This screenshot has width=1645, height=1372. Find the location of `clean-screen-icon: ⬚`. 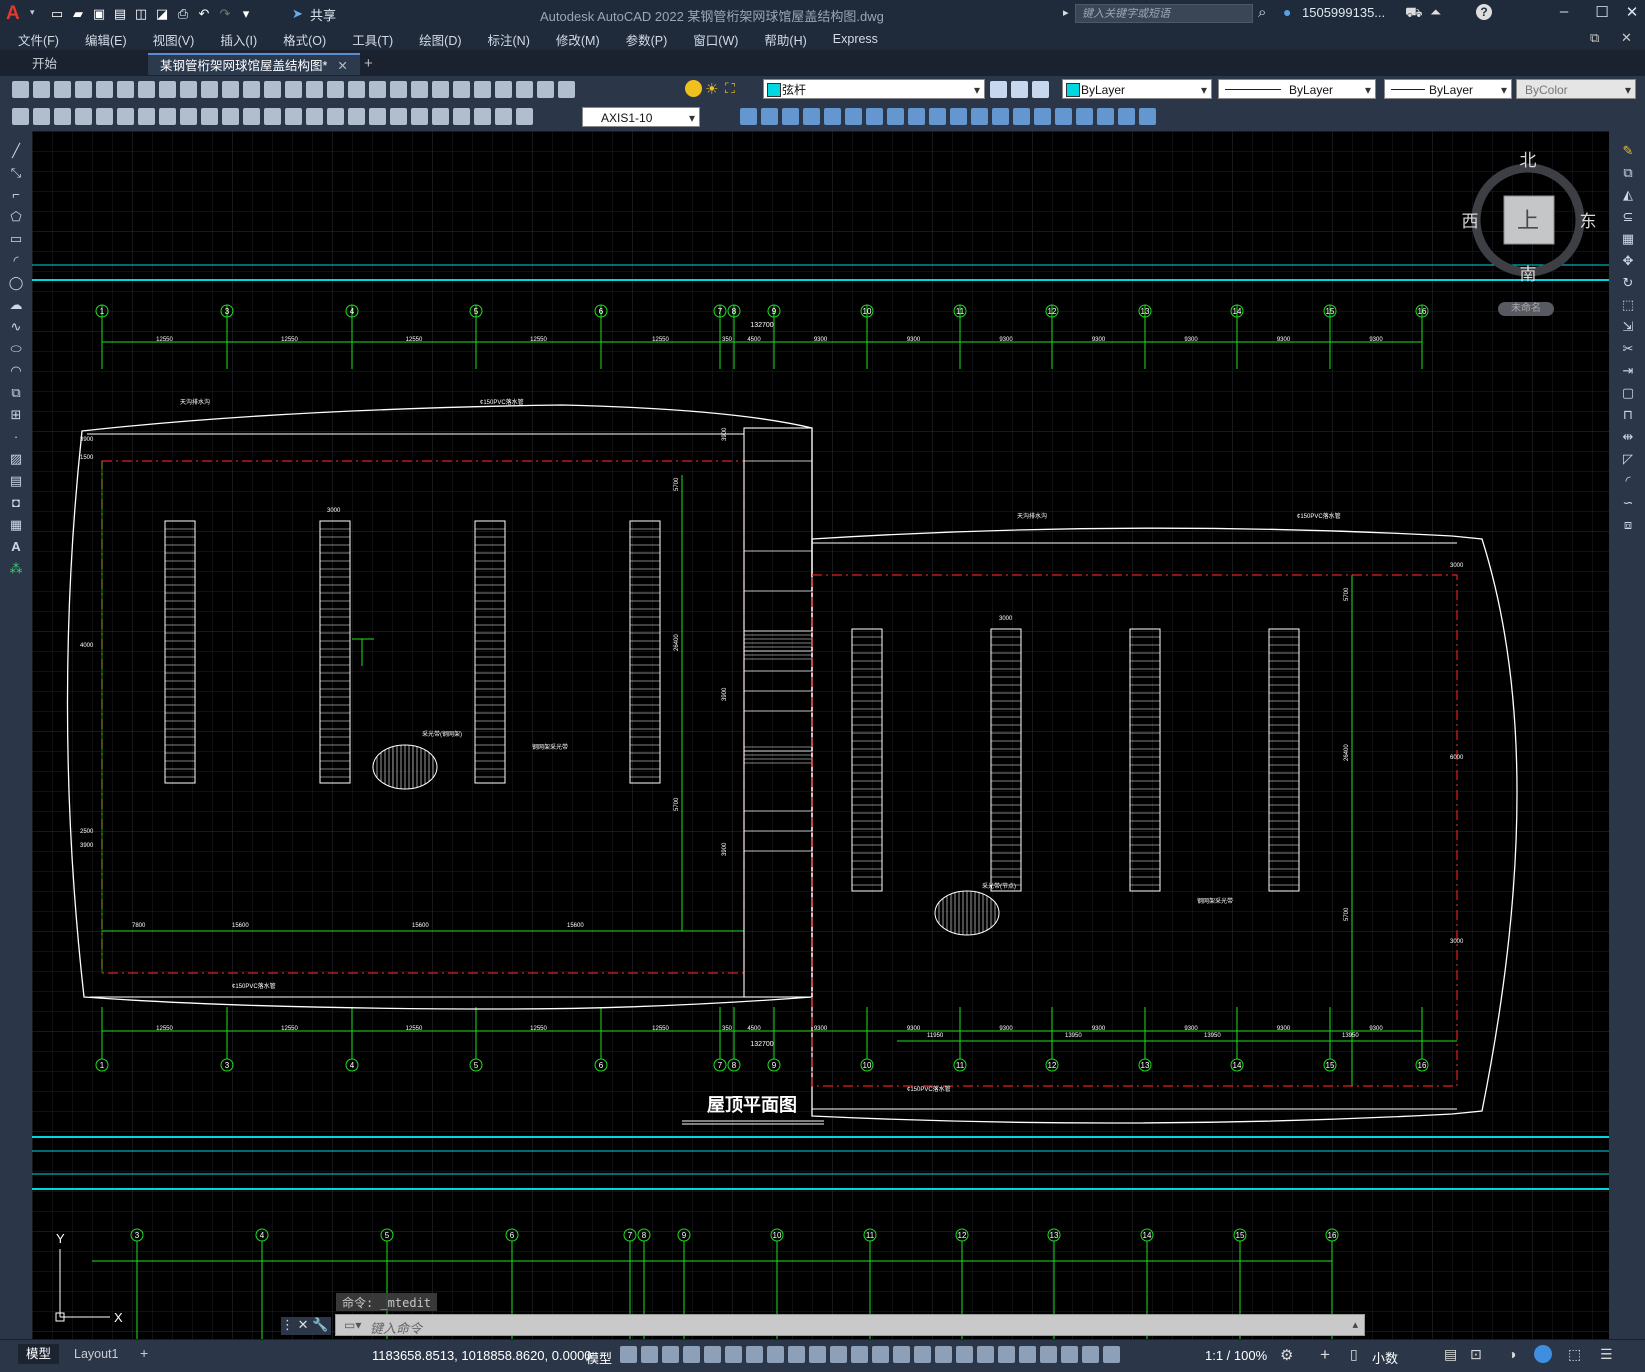

clean-screen-icon: ⬚ is located at coordinates (1574, 1354).